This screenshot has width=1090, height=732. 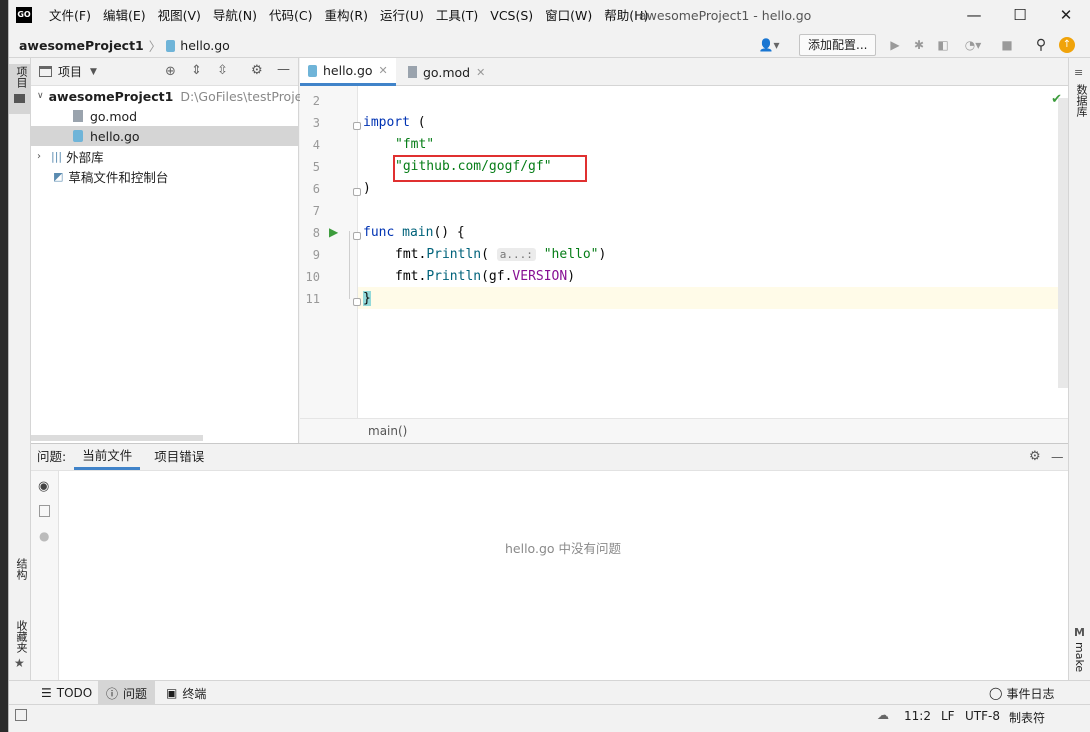 What do you see at coordinates (166, 96) in the screenshot?
I see `tree-root: ∨ awesomeProject1 D:\GoFiles\testProje` at bounding box center [166, 96].